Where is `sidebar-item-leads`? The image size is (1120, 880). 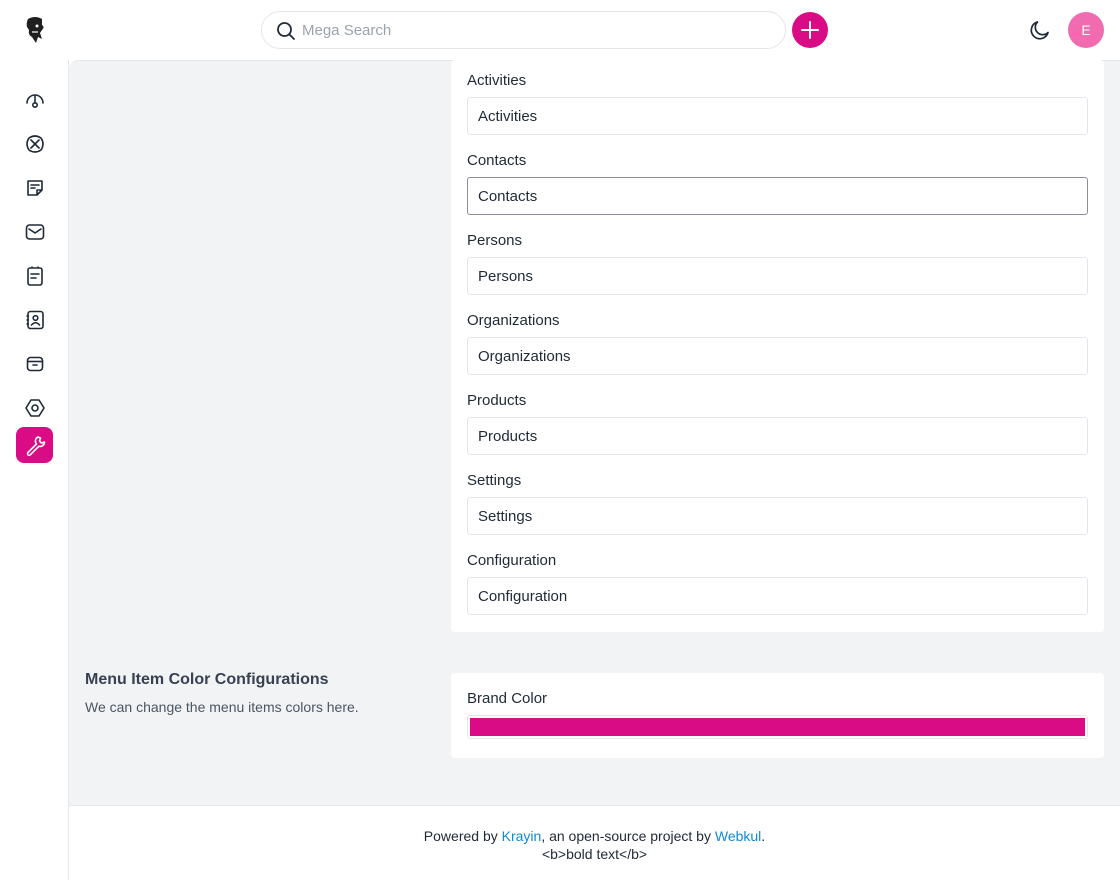 sidebar-item-leads is located at coordinates (34, 144).